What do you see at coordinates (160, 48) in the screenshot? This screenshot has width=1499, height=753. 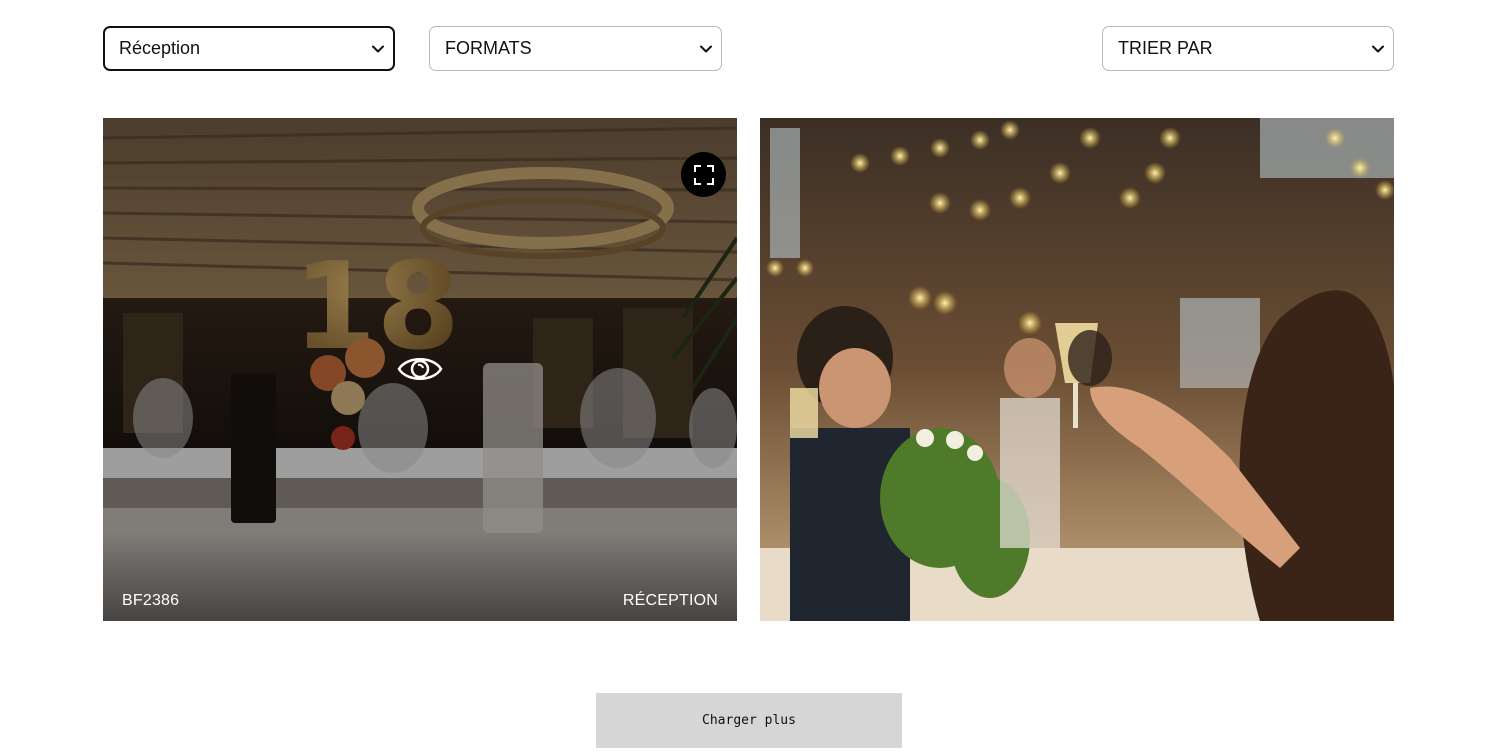 I see `category-select-value: Réception` at bounding box center [160, 48].